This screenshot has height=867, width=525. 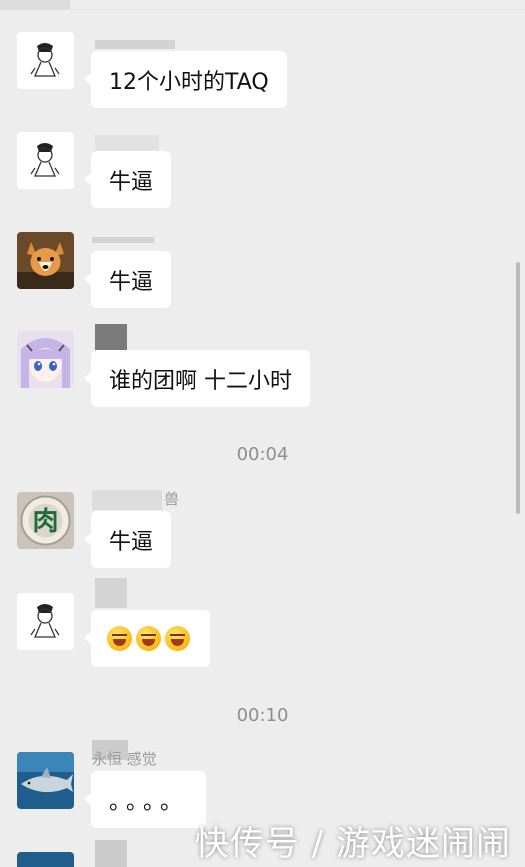 What do you see at coordinates (45, 359) in the screenshot?
I see `anime-girl-avatar` at bounding box center [45, 359].